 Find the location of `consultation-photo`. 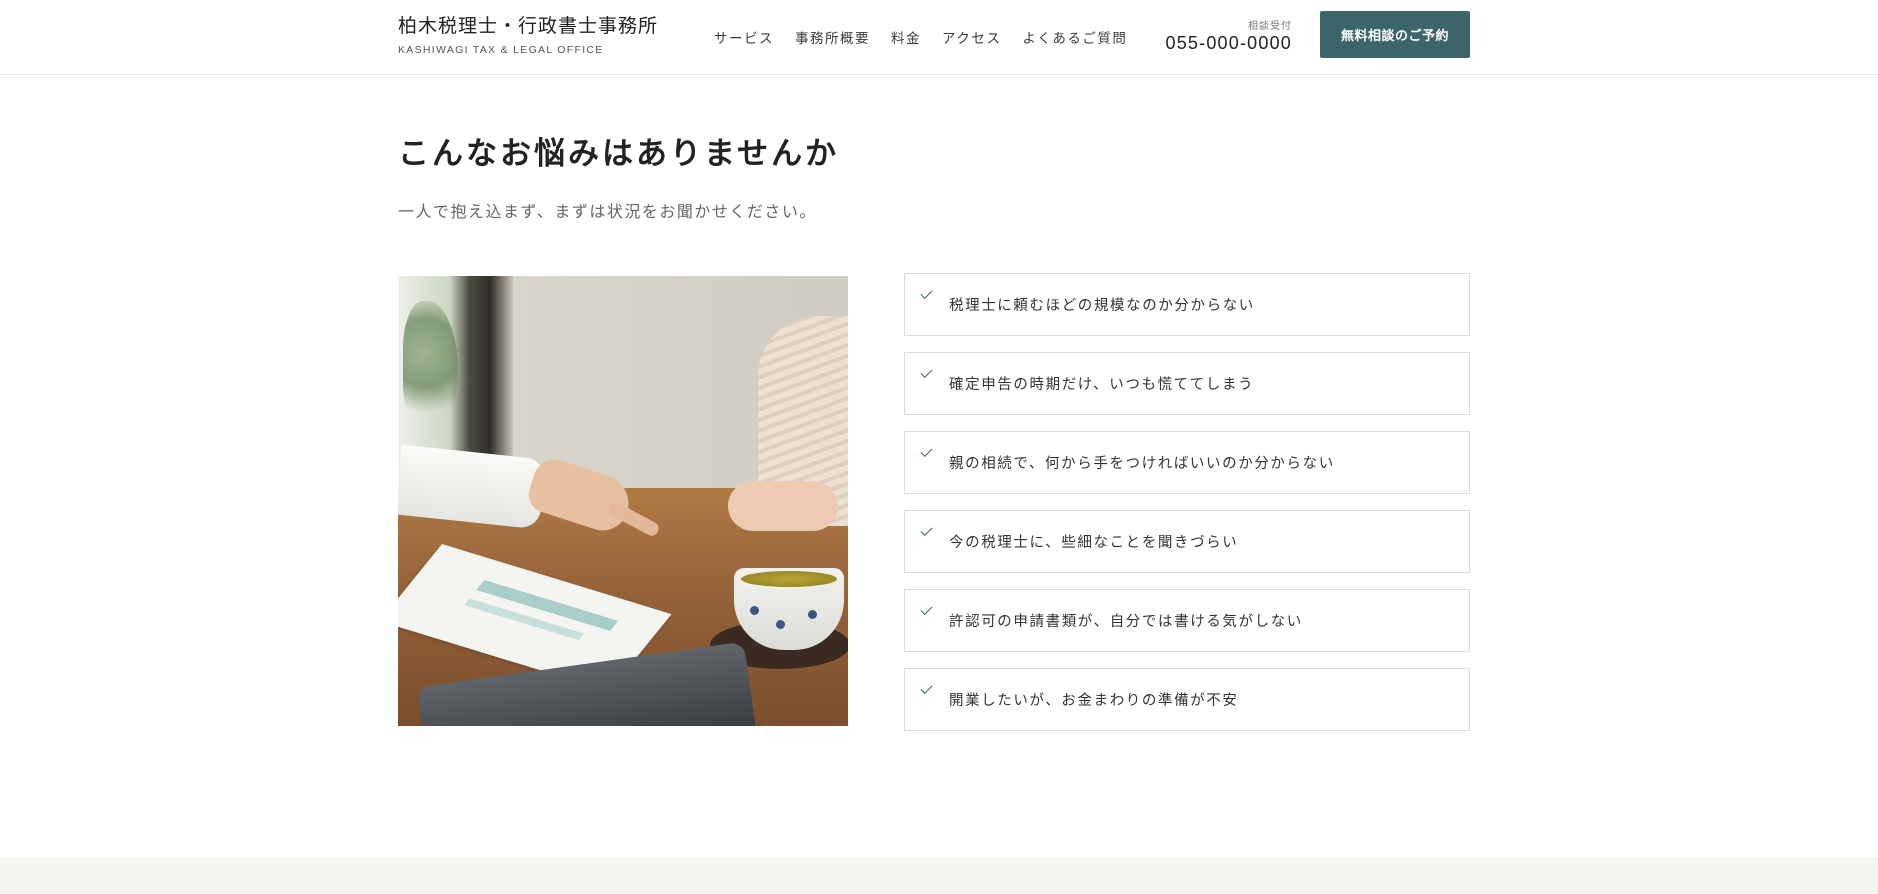

consultation-photo is located at coordinates (623, 501).